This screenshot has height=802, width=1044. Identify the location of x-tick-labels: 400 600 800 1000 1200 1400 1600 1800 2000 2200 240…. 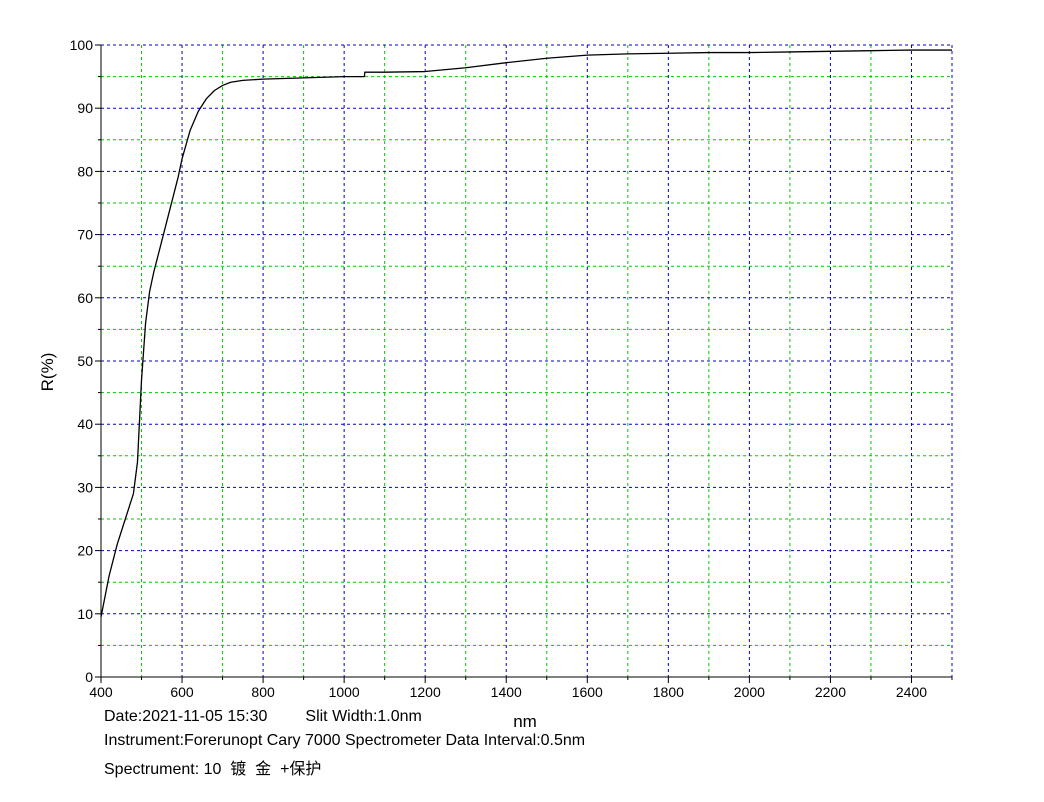
(508, 692).